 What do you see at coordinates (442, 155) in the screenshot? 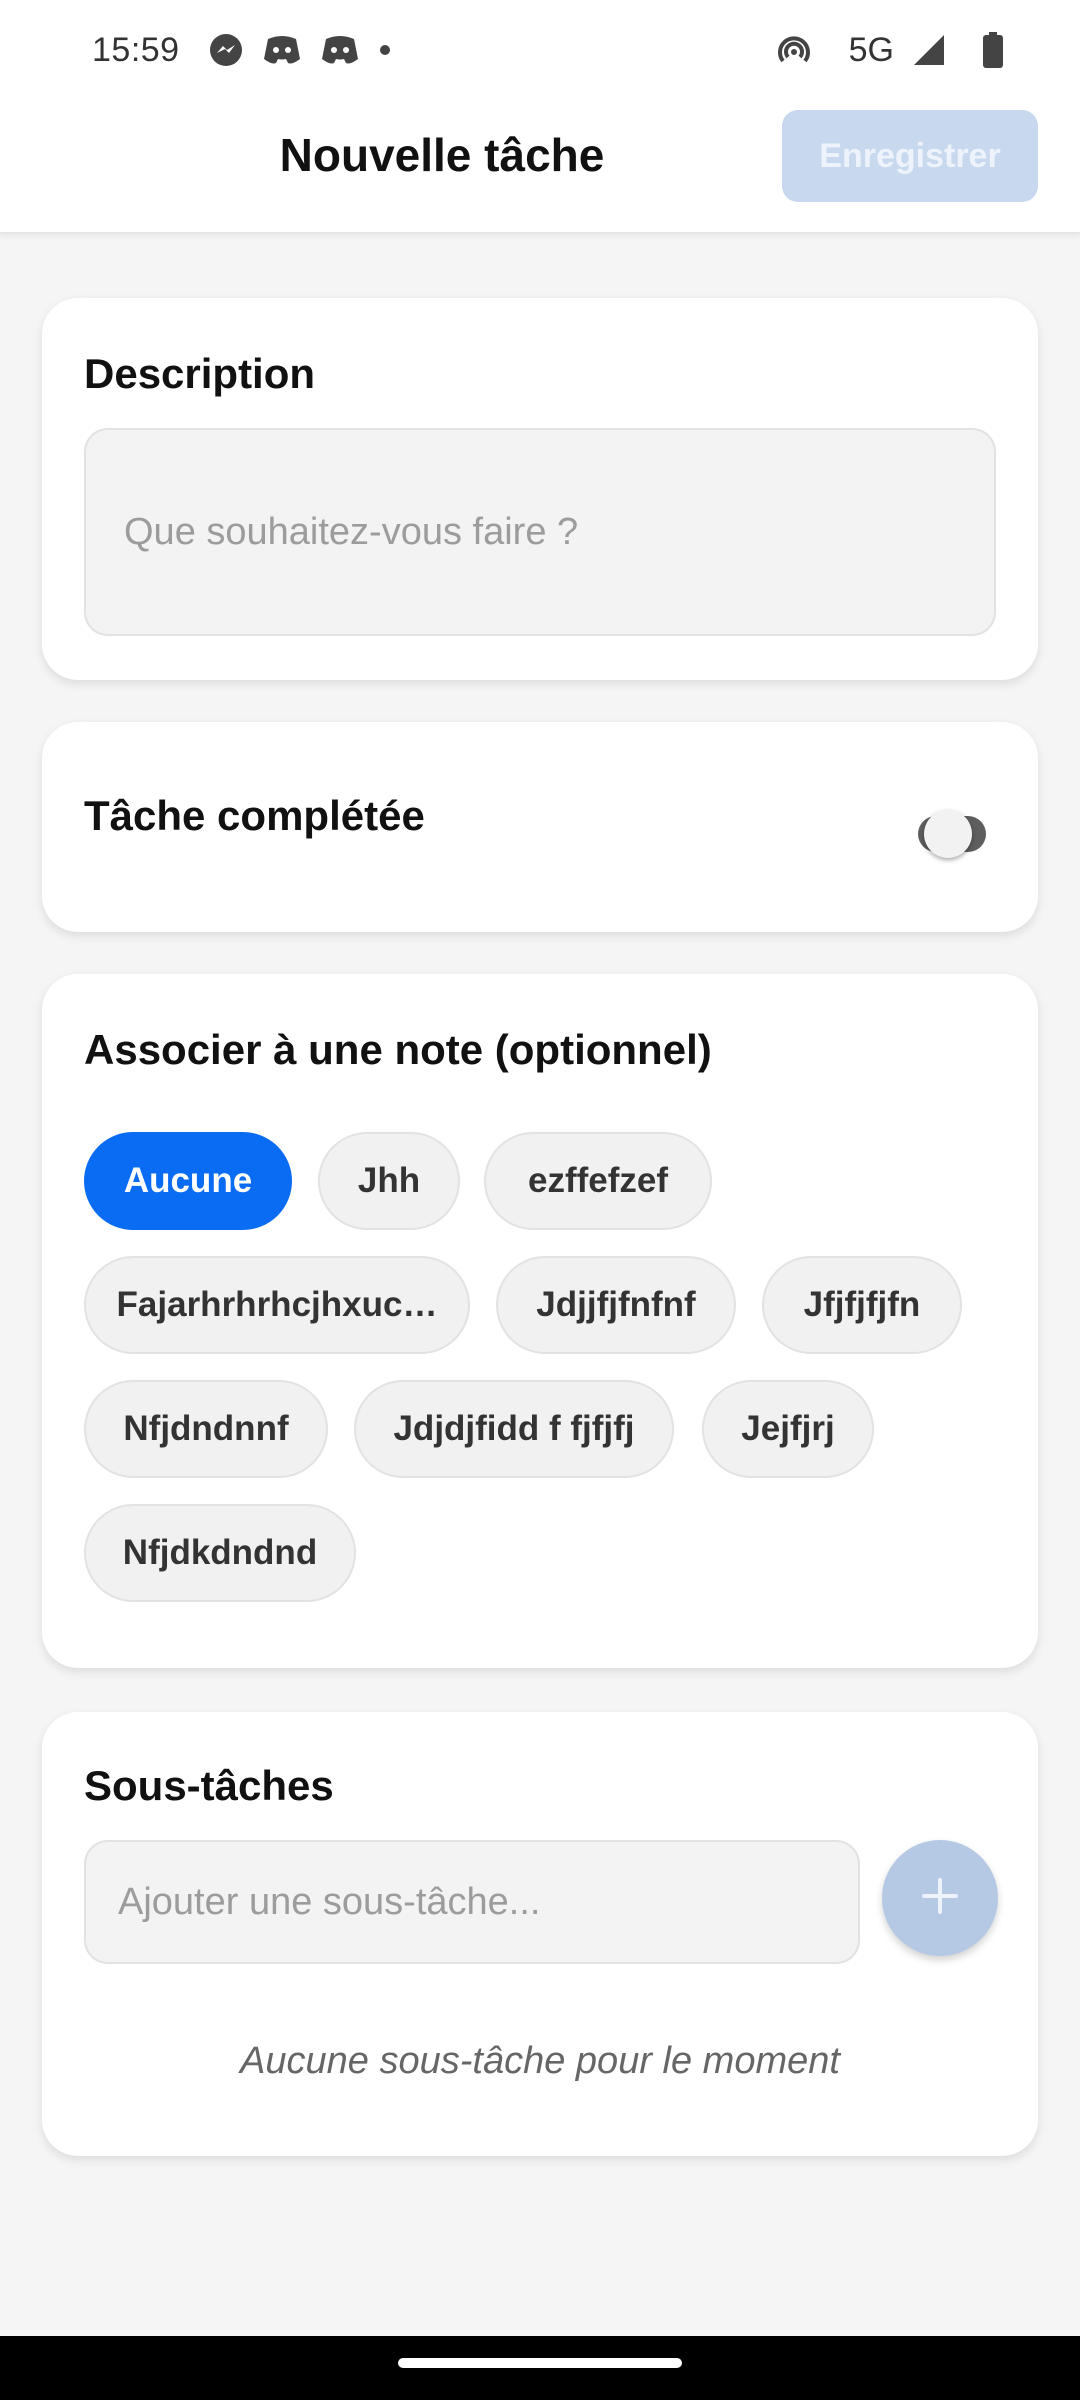
I see `page-title: Nouvelle tâche` at bounding box center [442, 155].